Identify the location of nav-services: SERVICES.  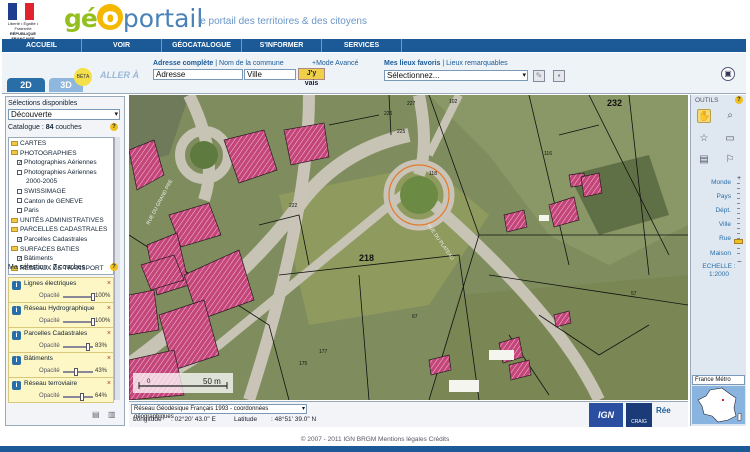
(362, 45).